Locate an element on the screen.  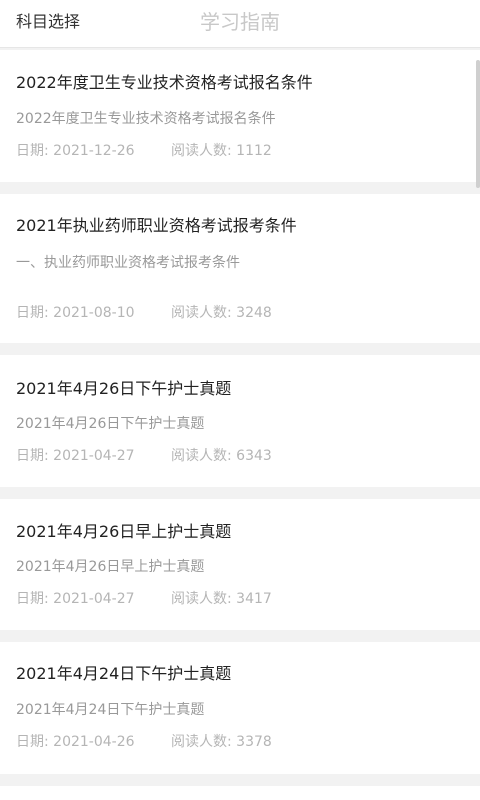
article-date: 2021-08-10 is located at coordinates (94, 313).